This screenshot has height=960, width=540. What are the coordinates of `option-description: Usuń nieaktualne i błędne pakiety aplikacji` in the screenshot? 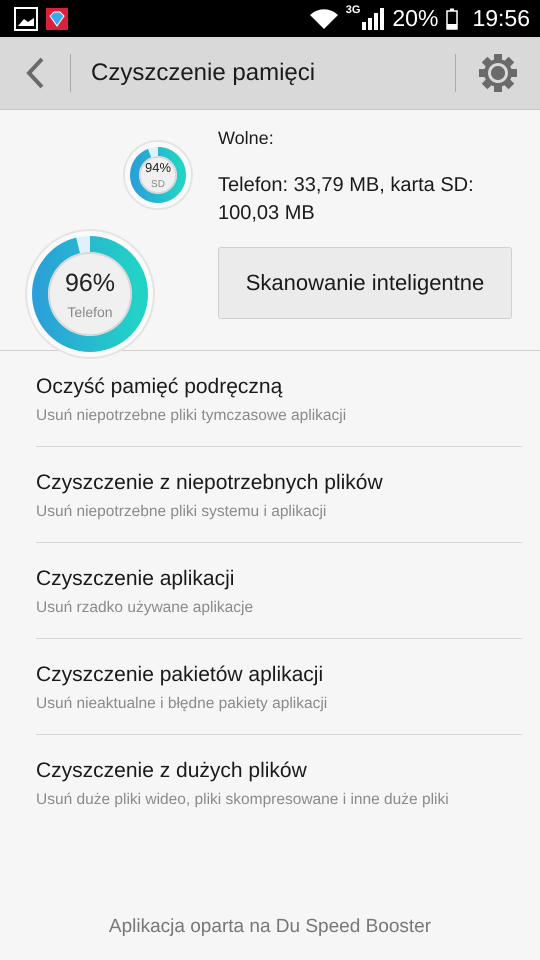 It's located at (182, 703).